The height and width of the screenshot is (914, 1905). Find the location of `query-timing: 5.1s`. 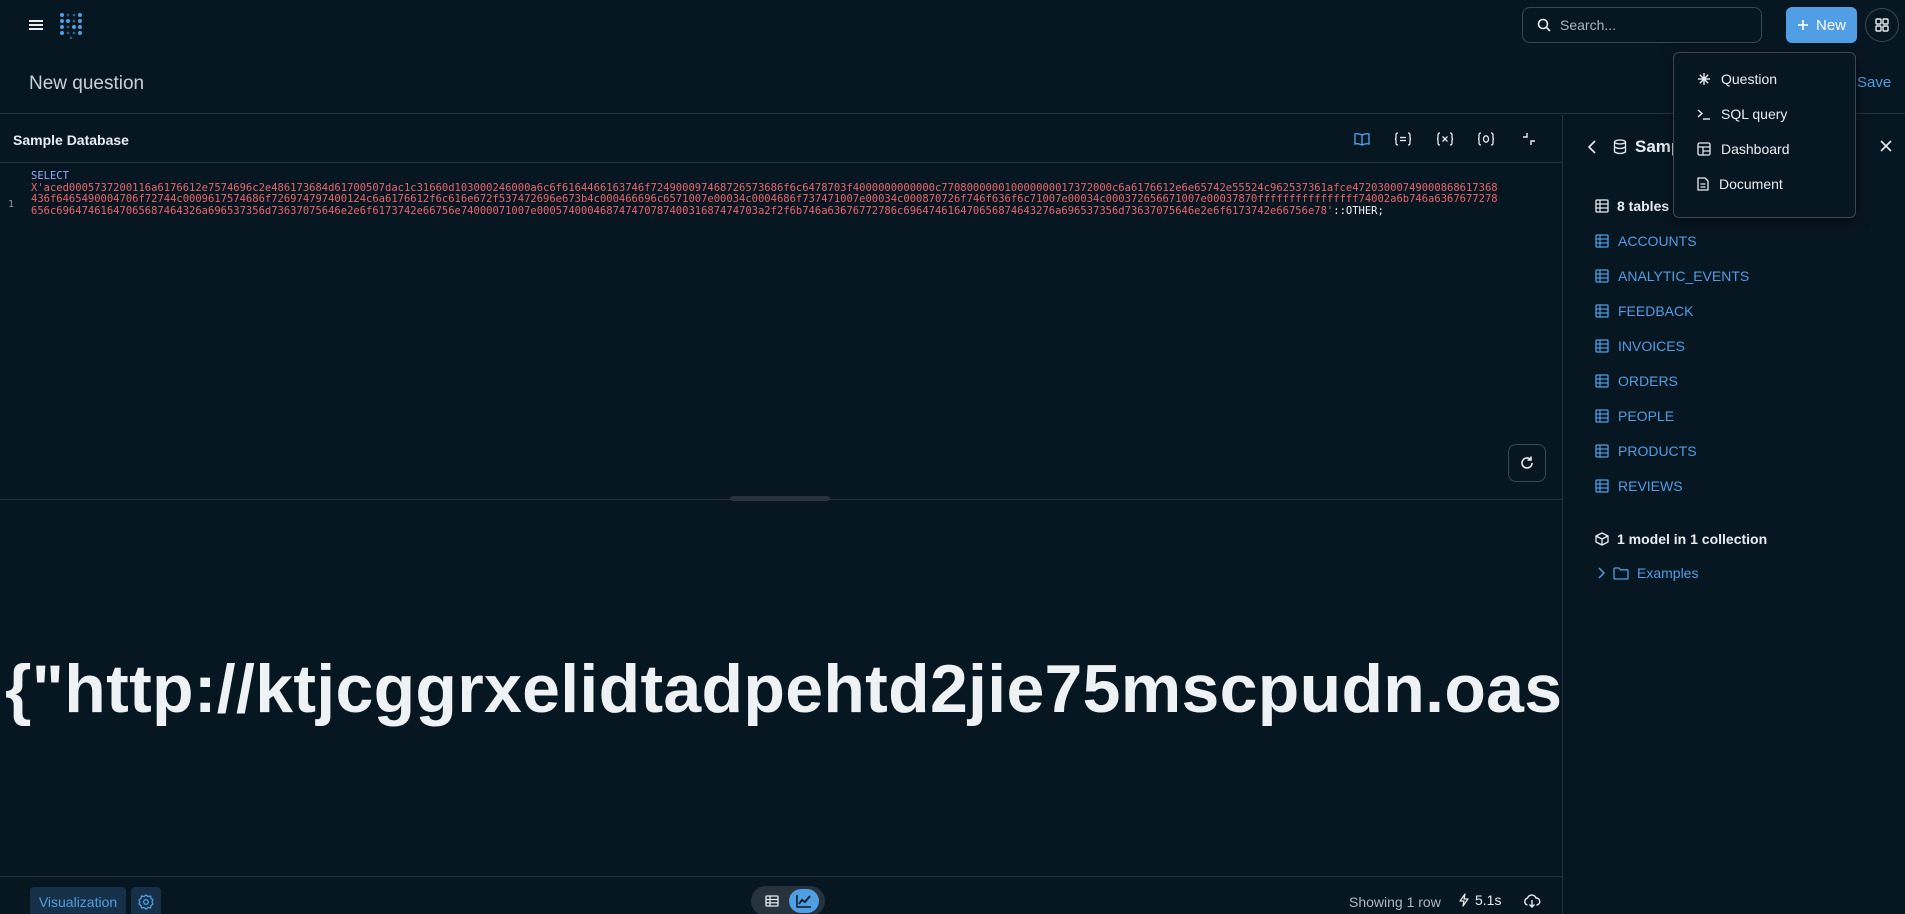

query-timing: 5.1s is located at coordinates (1480, 900).